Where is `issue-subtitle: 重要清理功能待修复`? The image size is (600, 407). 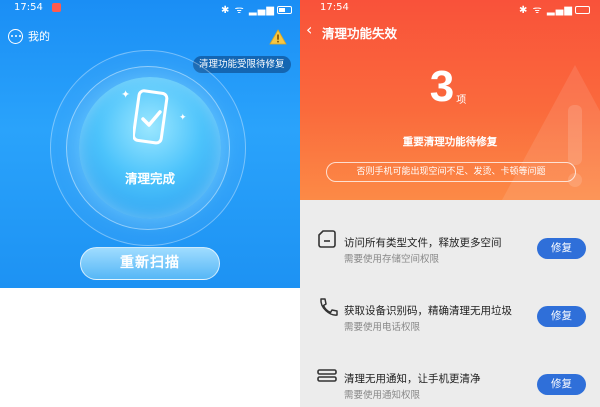
issue-subtitle: 重要清理功能待修复 is located at coordinates (450, 142).